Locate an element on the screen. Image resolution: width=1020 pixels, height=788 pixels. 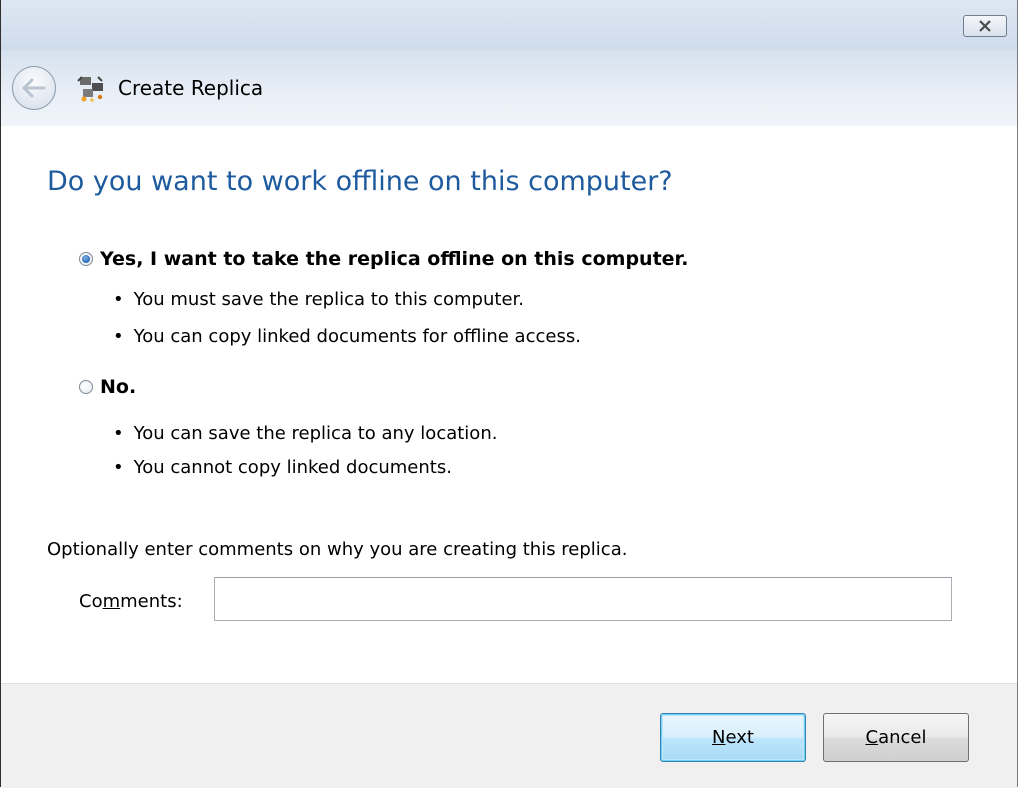
comments-label-post: ments: is located at coordinates (151, 601).